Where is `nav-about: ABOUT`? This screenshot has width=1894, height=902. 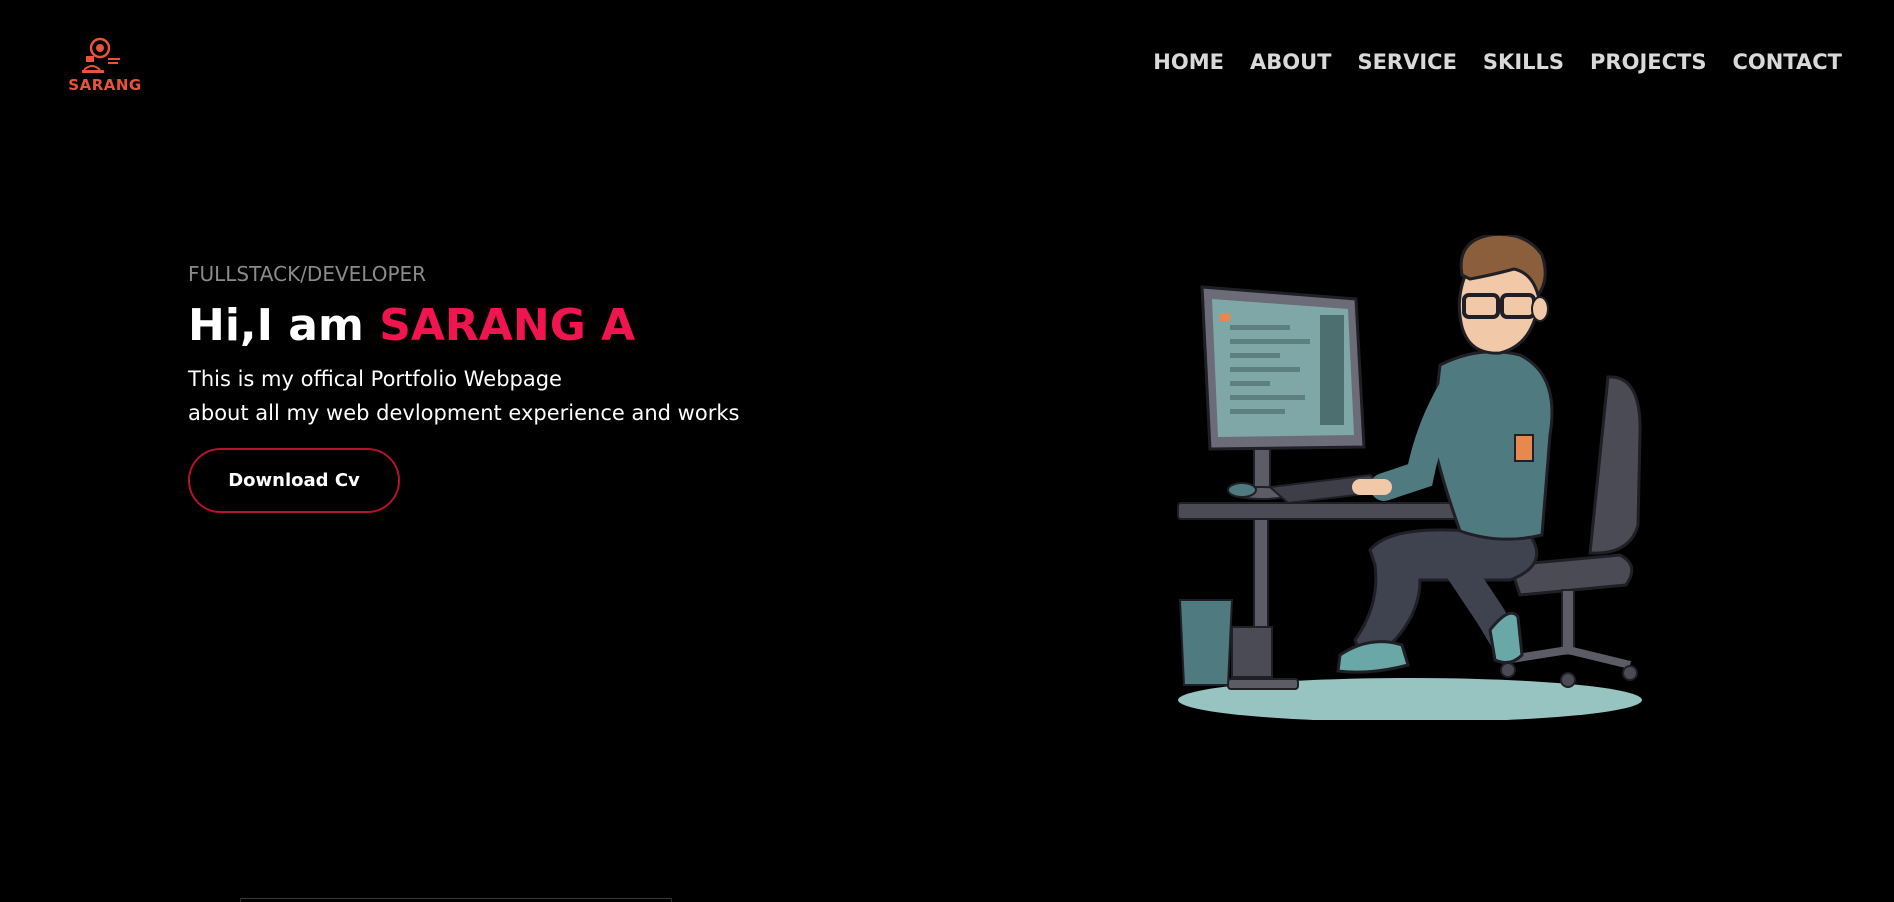
nav-about: ABOUT is located at coordinates (1291, 62).